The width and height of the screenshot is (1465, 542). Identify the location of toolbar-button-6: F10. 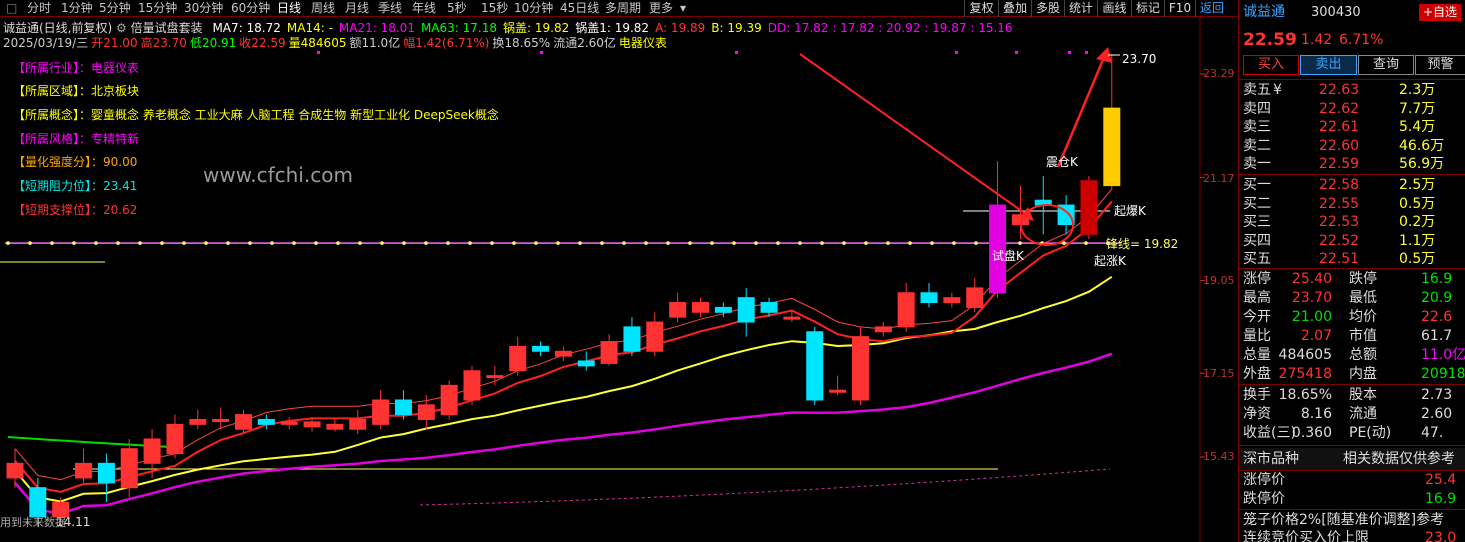
(1179, 8).